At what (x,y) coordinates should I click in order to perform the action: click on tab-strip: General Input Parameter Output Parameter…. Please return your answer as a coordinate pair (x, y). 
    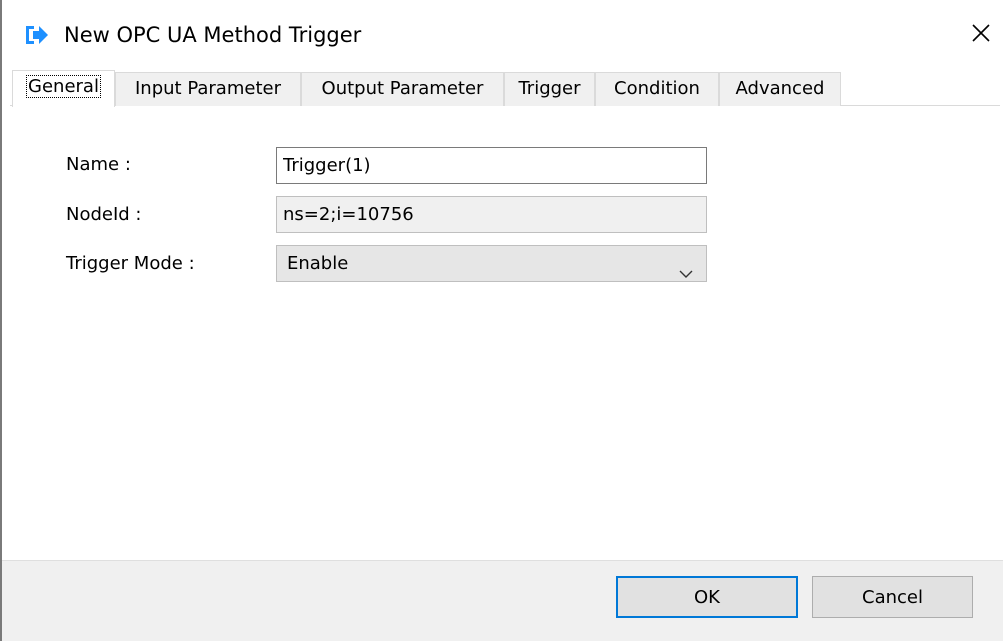
    Looking at the image, I should click on (505, 88).